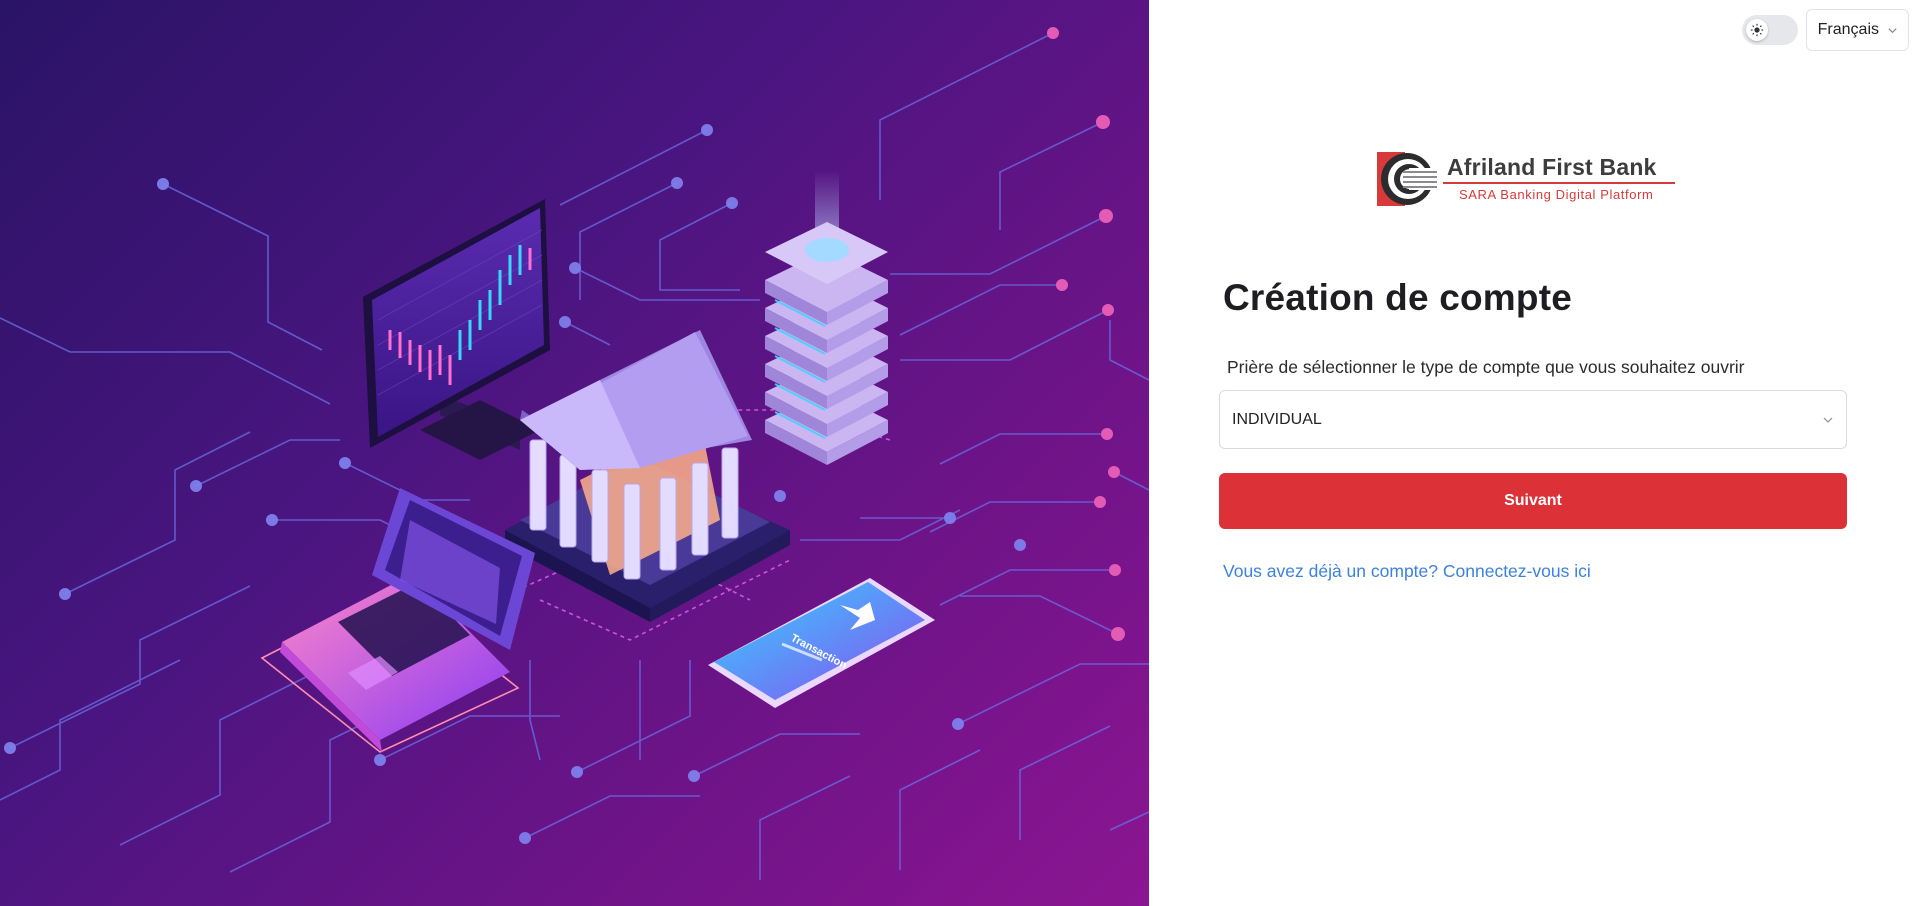  Describe the element at coordinates (647, 476) in the screenshot. I see `bank-building-illustration` at that location.